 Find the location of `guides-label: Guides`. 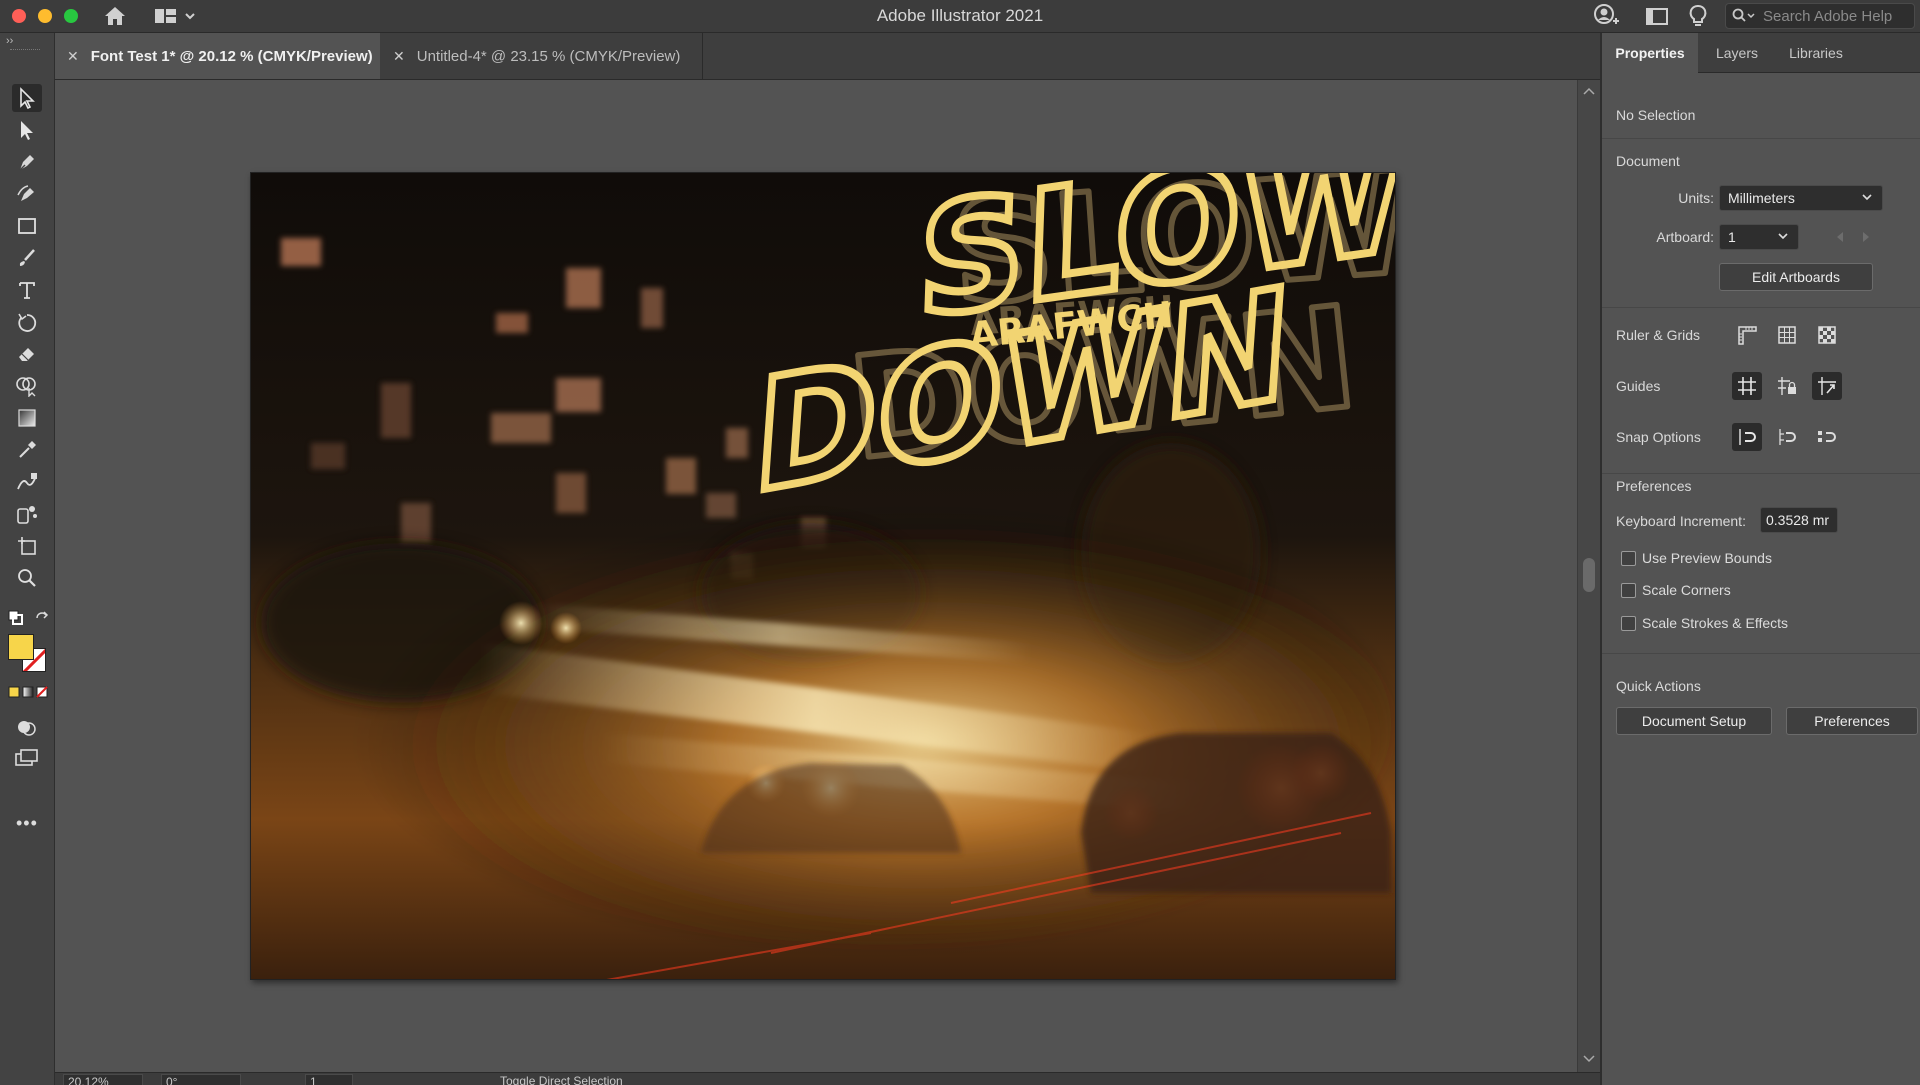

guides-label: Guides is located at coordinates (1638, 386).